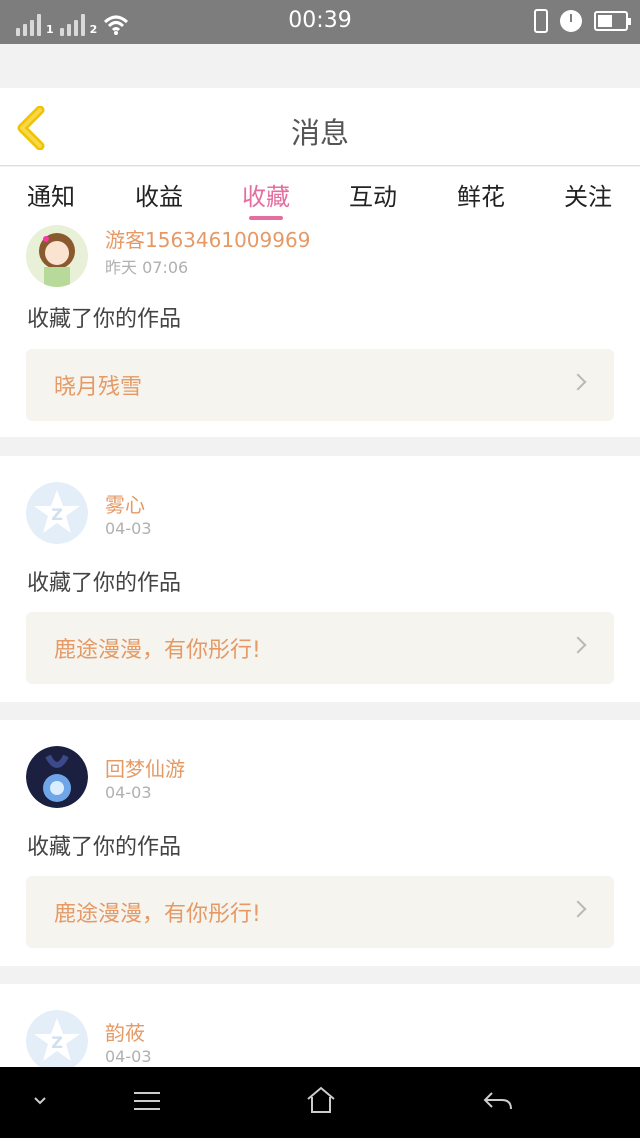 The height and width of the screenshot is (1138, 640). What do you see at coordinates (266, 218) in the screenshot?
I see `tab-active-indicator` at bounding box center [266, 218].